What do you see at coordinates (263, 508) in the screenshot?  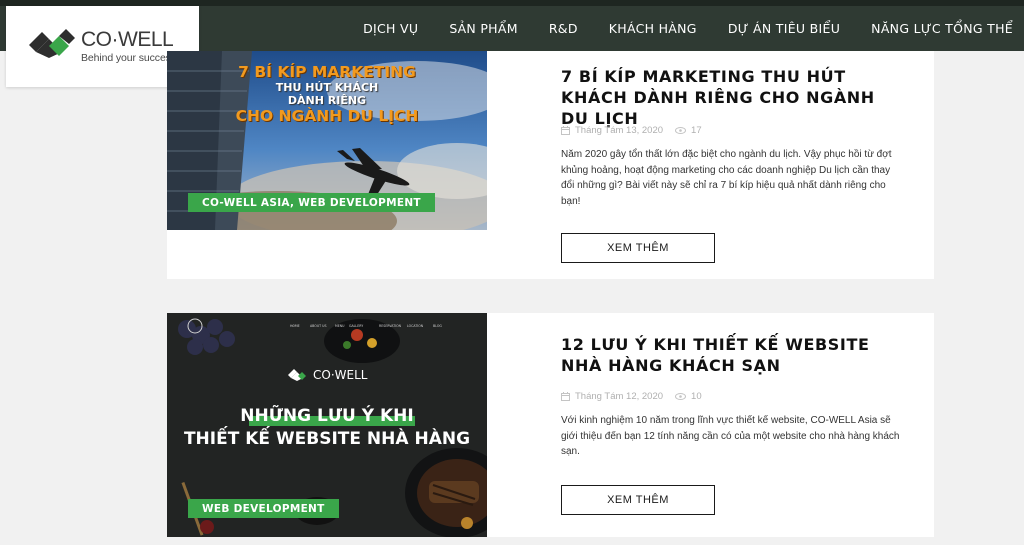 I see `category-tag: WEB DEVELOPMENT` at bounding box center [263, 508].